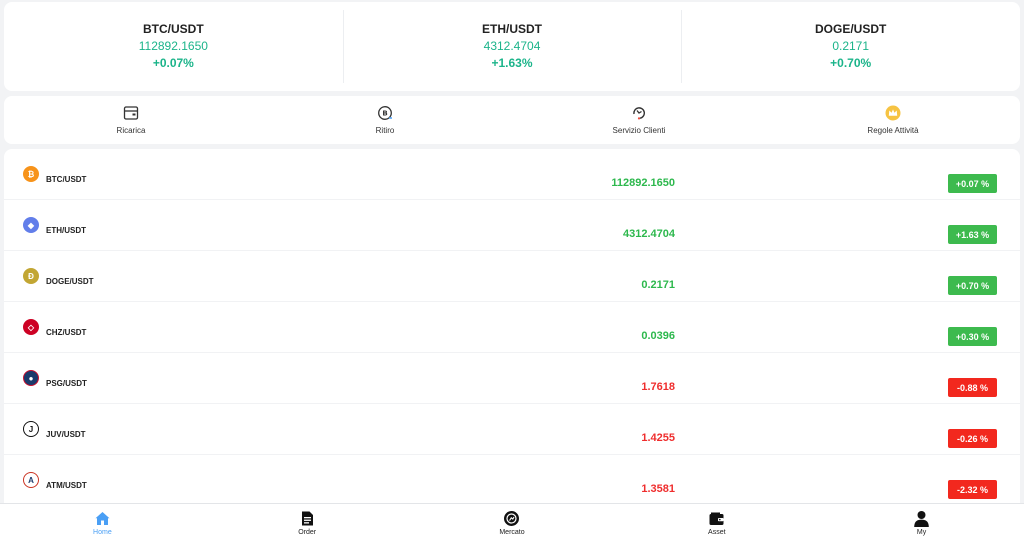 The image size is (1024, 541). I want to click on ticker-change: +1.63%, so click(512, 63).